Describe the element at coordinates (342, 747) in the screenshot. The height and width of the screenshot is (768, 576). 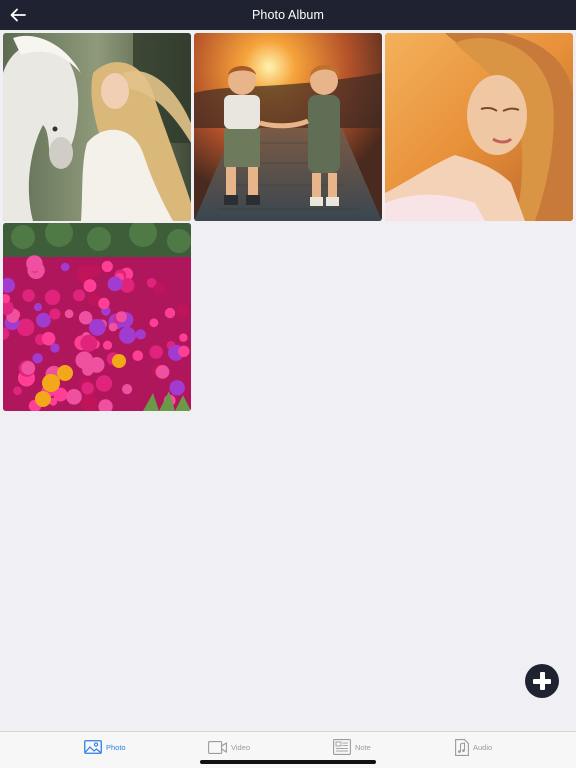
I see `note-icon` at that location.